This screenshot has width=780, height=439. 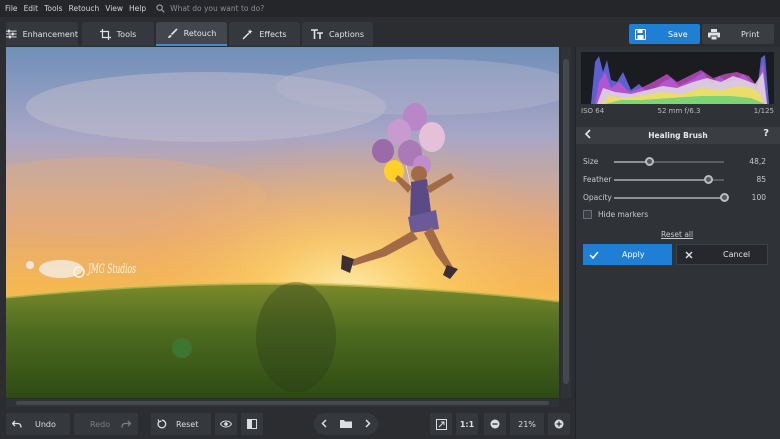 I want to click on fit-to-screen-button, so click(x=441, y=424).